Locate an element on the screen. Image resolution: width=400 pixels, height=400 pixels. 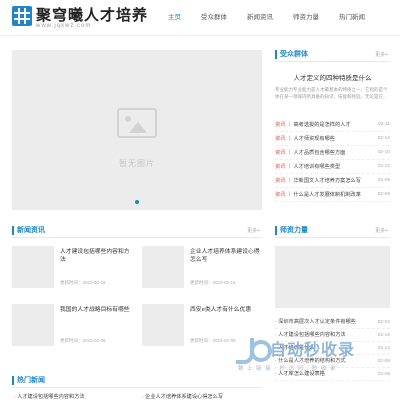
news-card: 企业人才培养体系建设心得怎么写 更新时间：2023-02-15 is located at coordinates (201, 271).